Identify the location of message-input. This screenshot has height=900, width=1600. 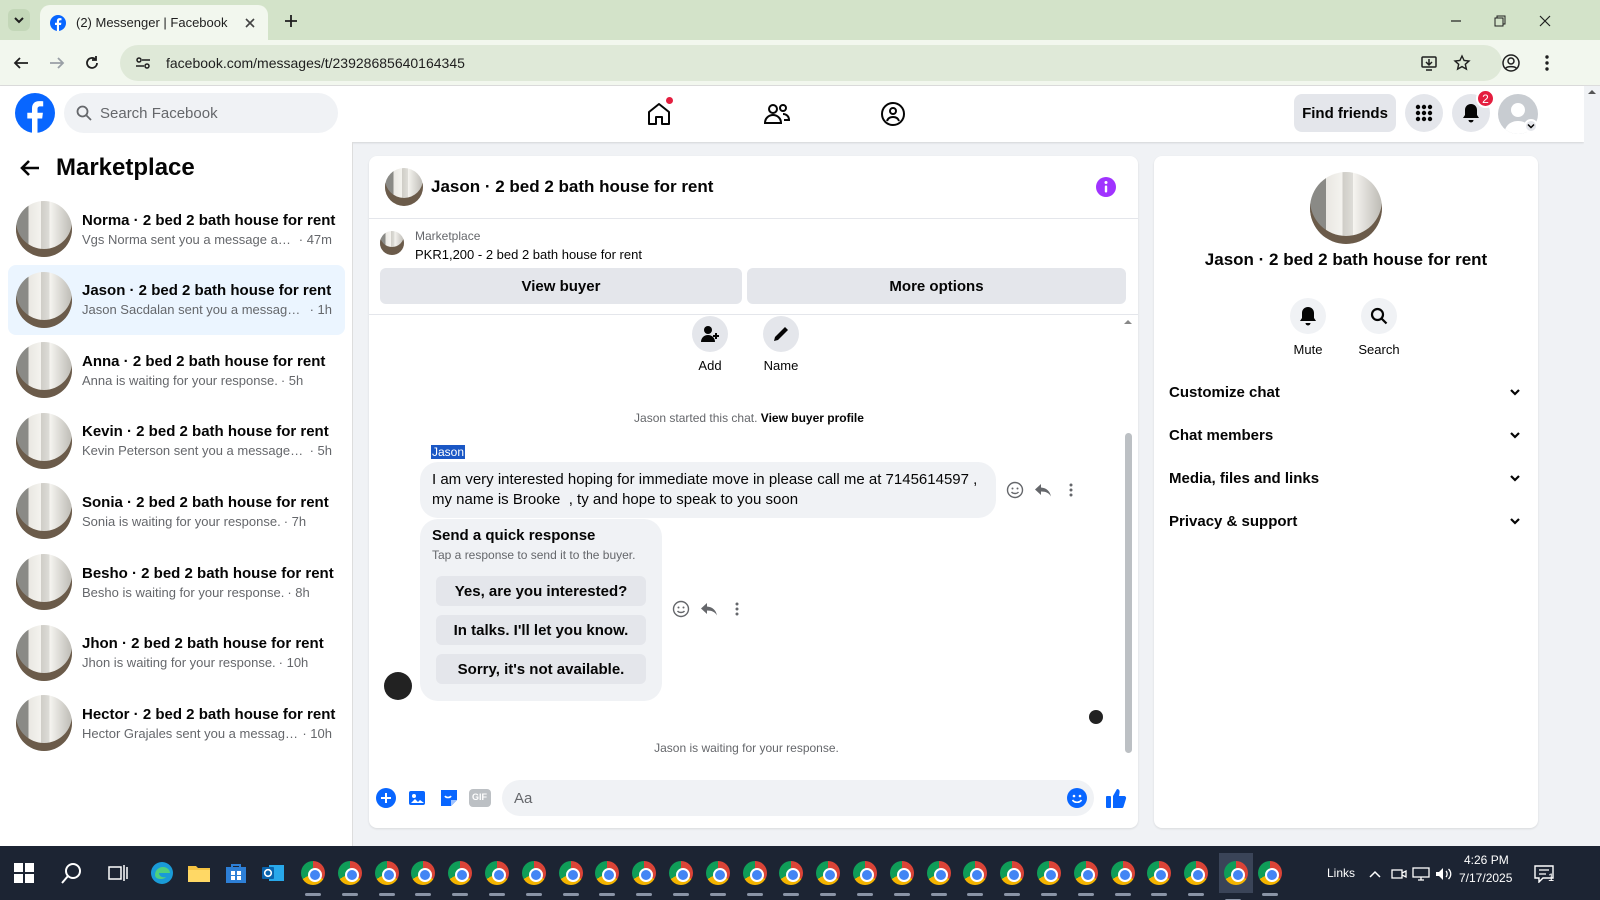
(774, 798).